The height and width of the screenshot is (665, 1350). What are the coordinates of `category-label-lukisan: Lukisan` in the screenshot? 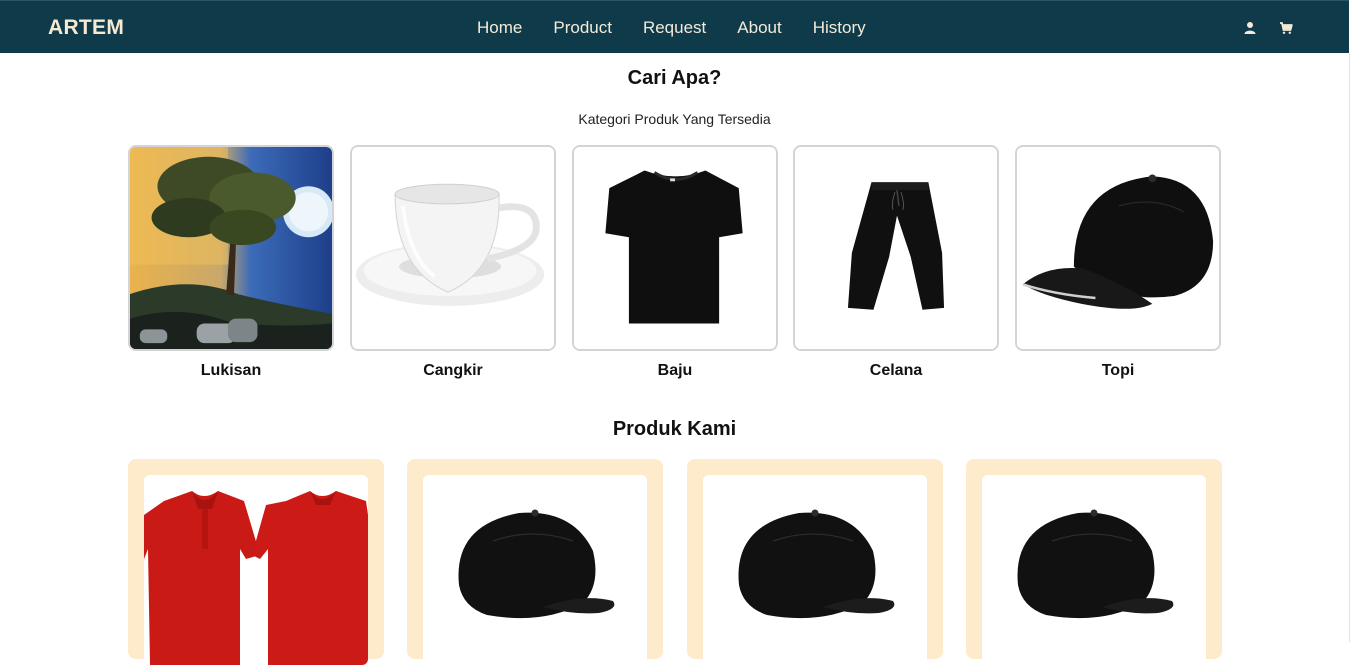 It's located at (231, 370).